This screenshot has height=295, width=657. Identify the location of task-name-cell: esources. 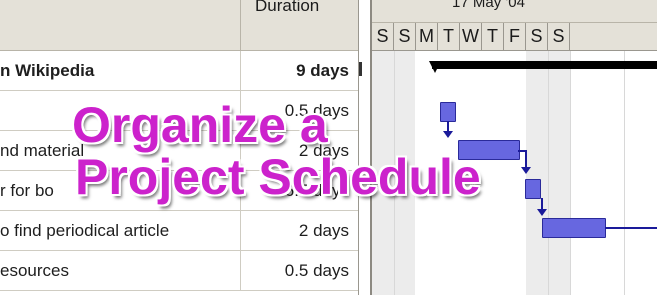
(120, 270).